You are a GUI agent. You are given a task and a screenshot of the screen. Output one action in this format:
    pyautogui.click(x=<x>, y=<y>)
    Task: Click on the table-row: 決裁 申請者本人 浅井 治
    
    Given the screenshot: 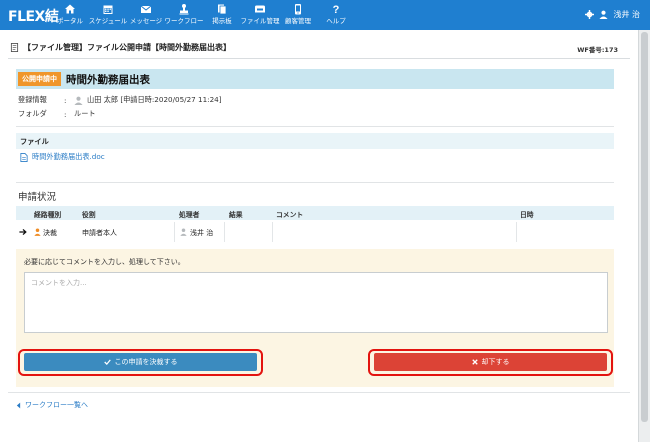 What is the action you would take?
    pyautogui.click(x=315, y=232)
    